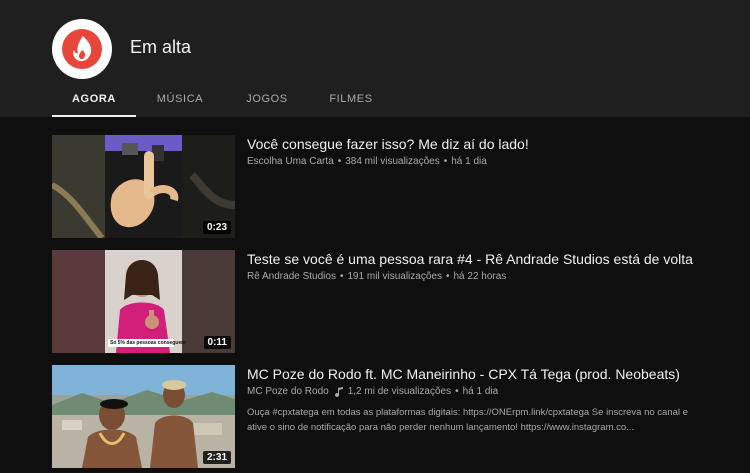 This screenshot has width=750, height=473. What do you see at coordinates (216, 227) in the screenshot?
I see `video-duration: 0:23` at bounding box center [216, 227].